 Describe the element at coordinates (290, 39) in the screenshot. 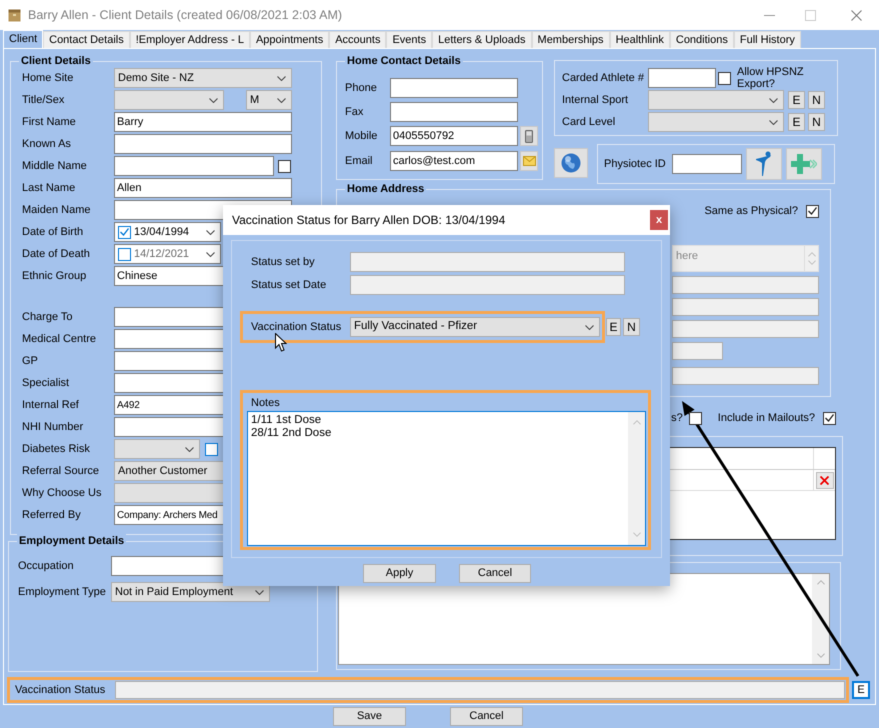

I see `tab: Appointments` at that location.